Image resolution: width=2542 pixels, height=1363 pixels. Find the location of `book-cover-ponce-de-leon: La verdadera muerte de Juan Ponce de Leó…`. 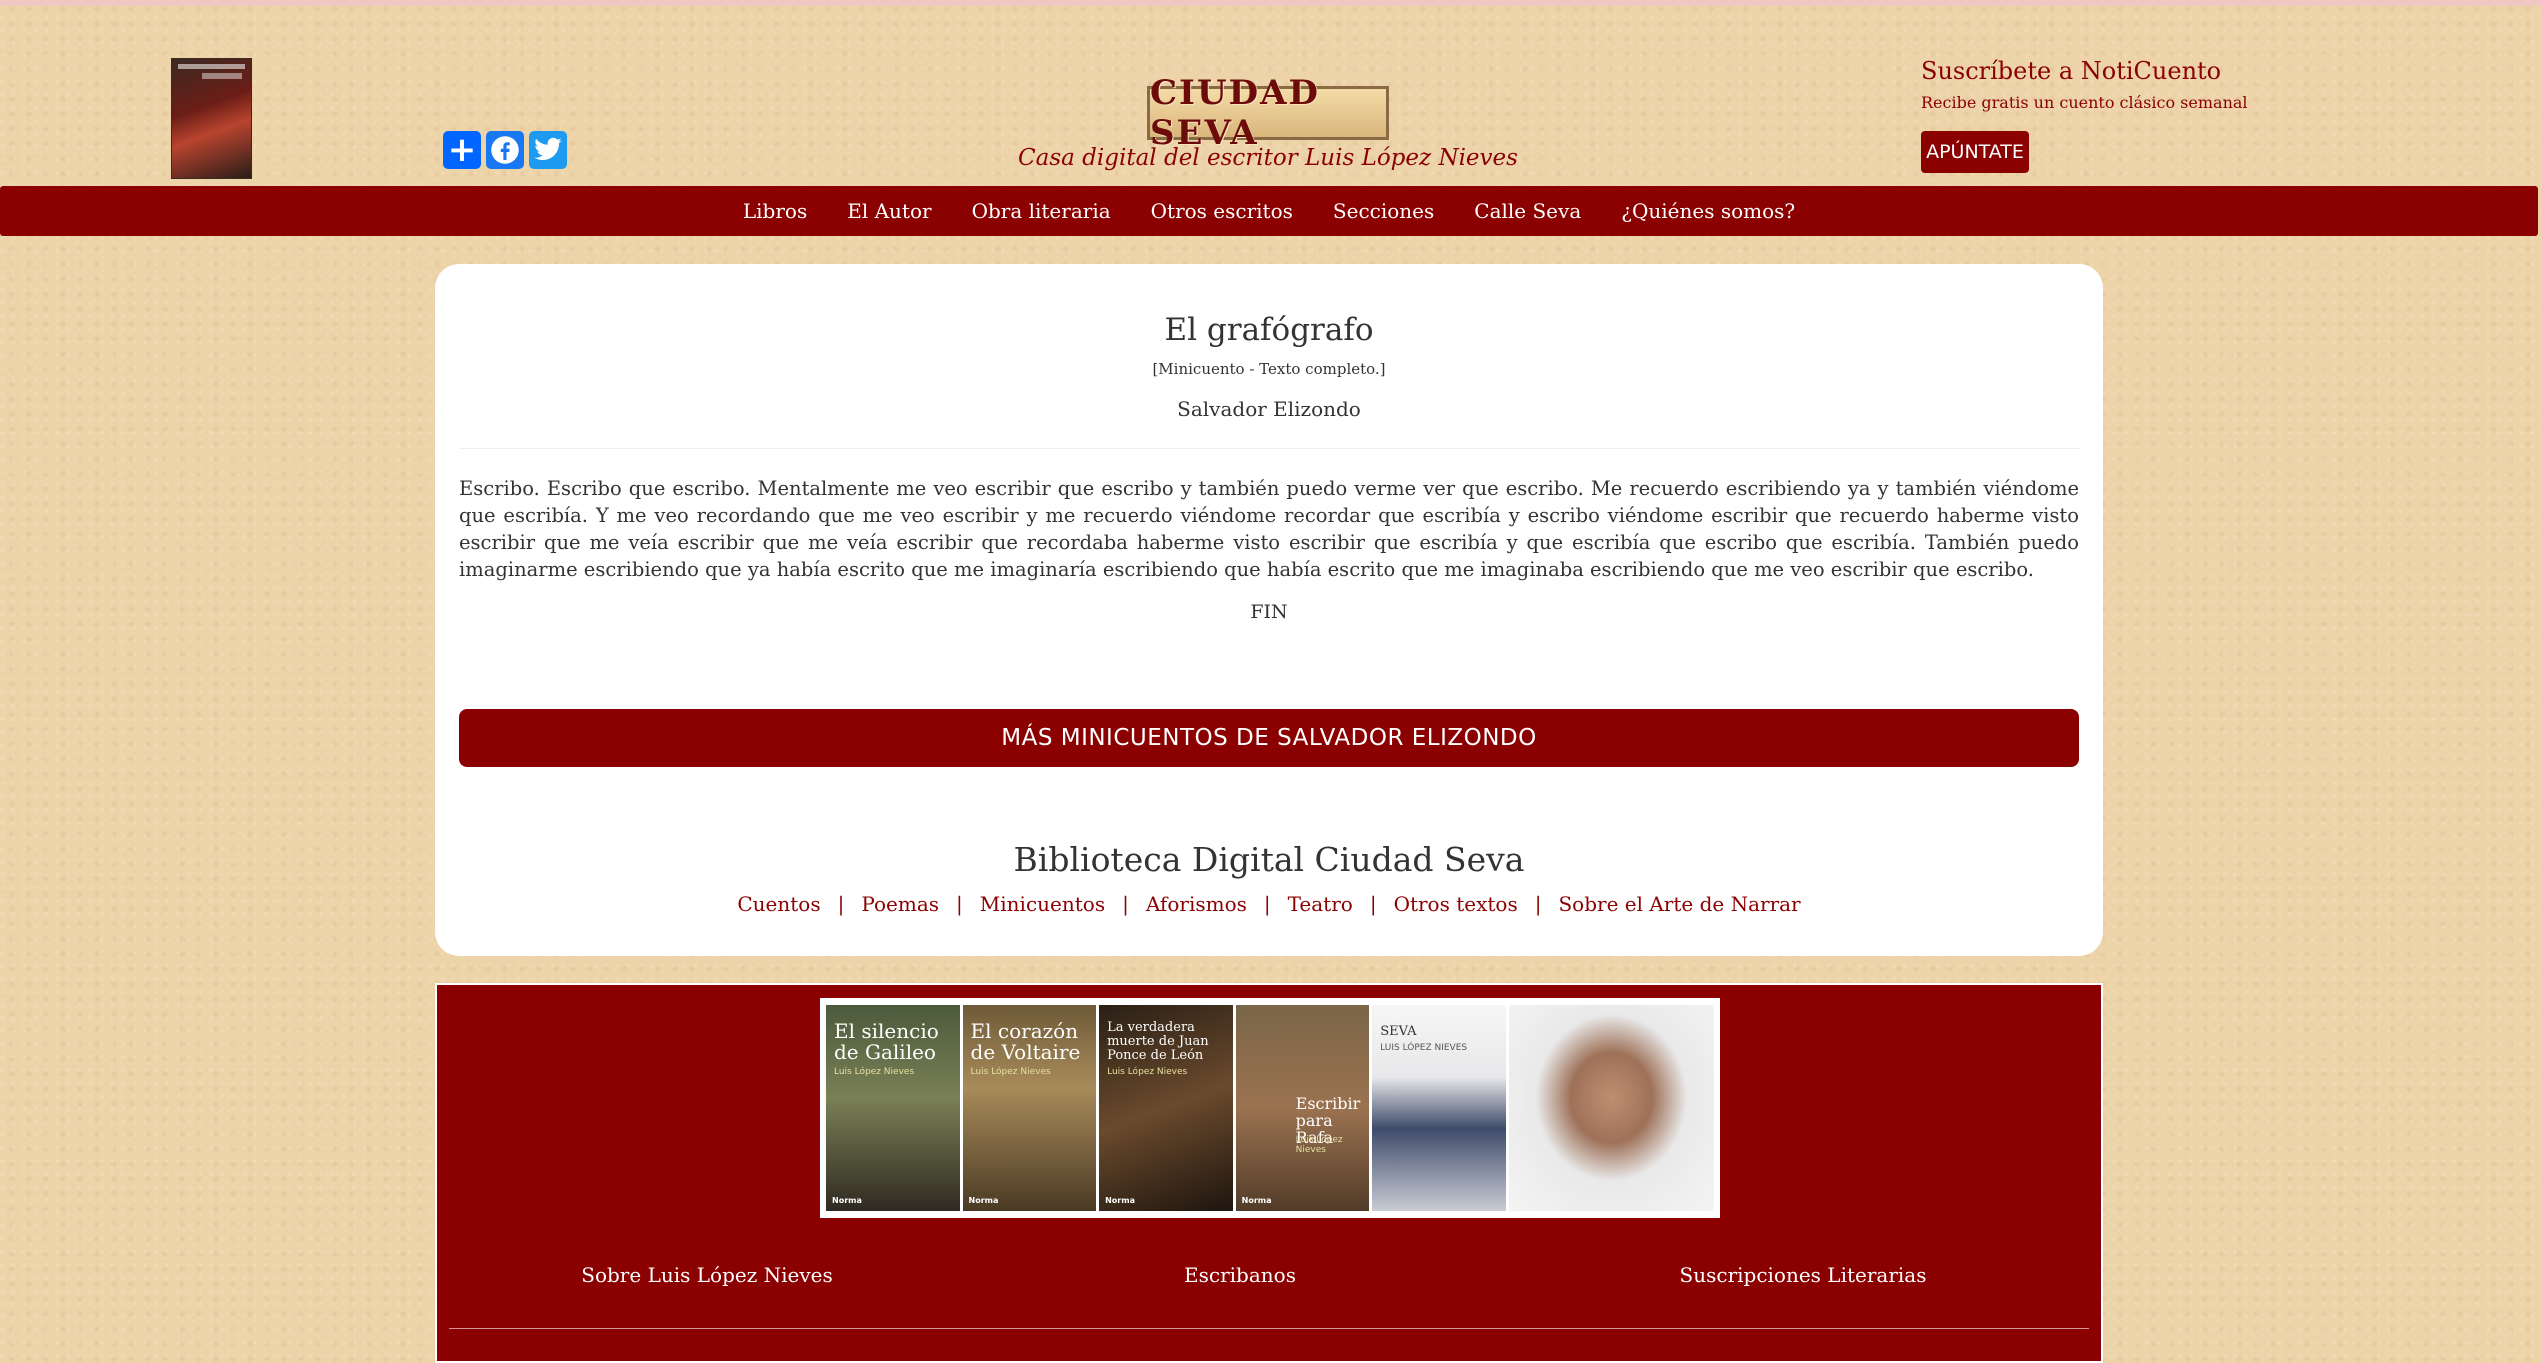

book-cover-ponce-de-leon: La verdadera muerte de Juan Ponce de Leó… is located at coordinates (1166, 1108).